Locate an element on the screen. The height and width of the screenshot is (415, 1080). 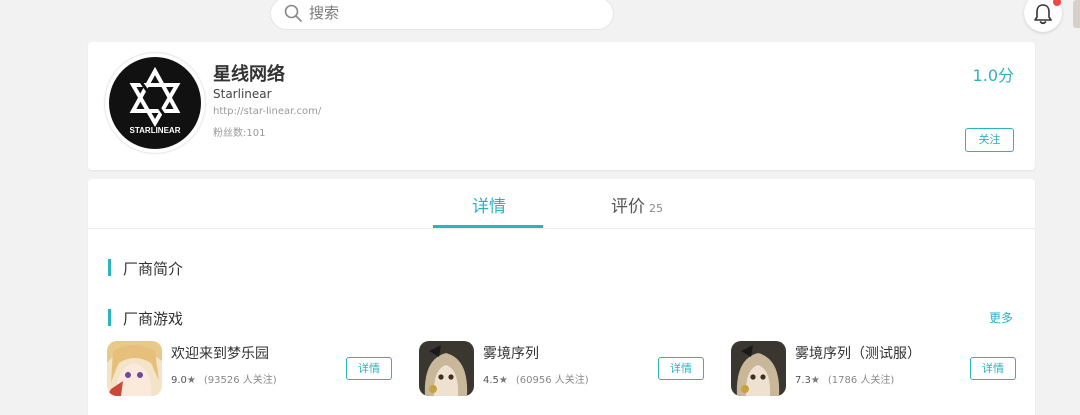
vendor-score: 1.0分 is located at coordinates (993, 75).